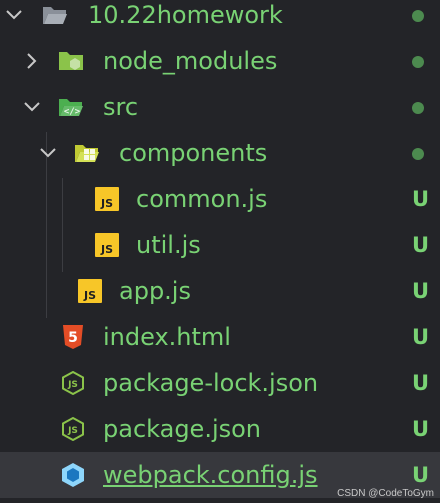 This screenshot has height=503, width=440. I want to click on tree-item-label: webpack.config.js, so click(210, 475).